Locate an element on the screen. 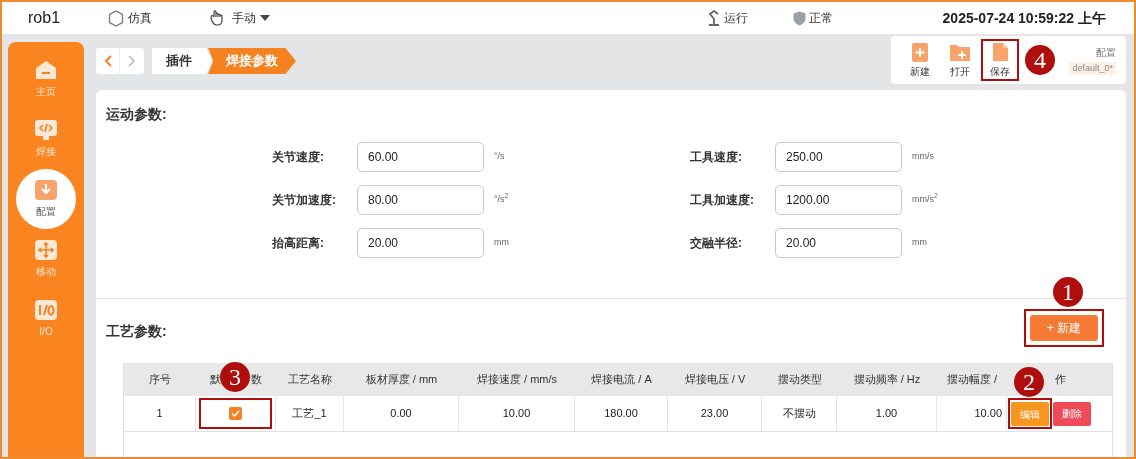 This screenshot has height=459, width=1136. field-label: 关节加速度: is located at coordinates (304, 200).